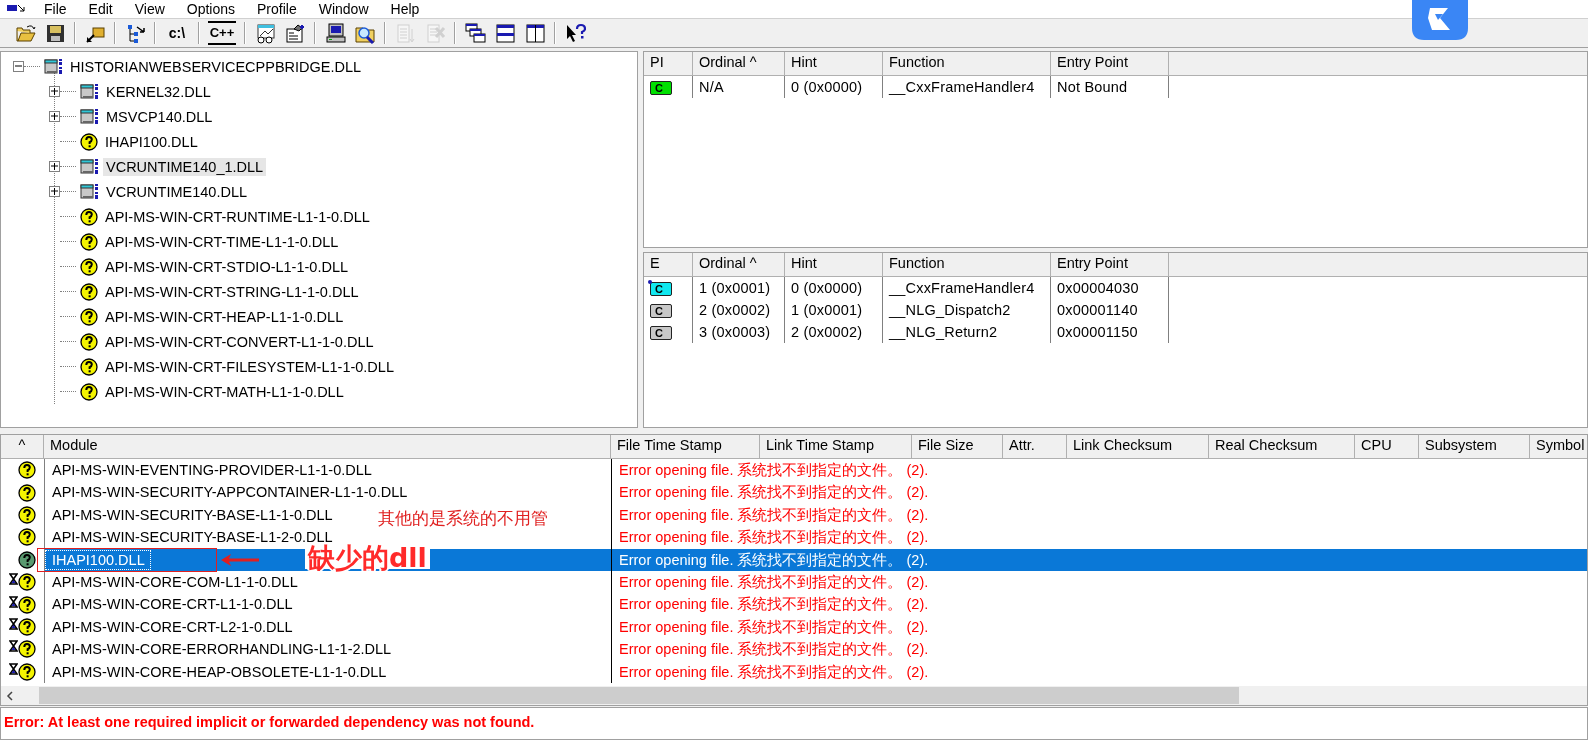 Image resolution: width=1588 pixels, height=740 pixels. What do you see at coordinates (277, 9) in the screenshot?
I see `menu-item: Profile` at bounding box center [277, 9].